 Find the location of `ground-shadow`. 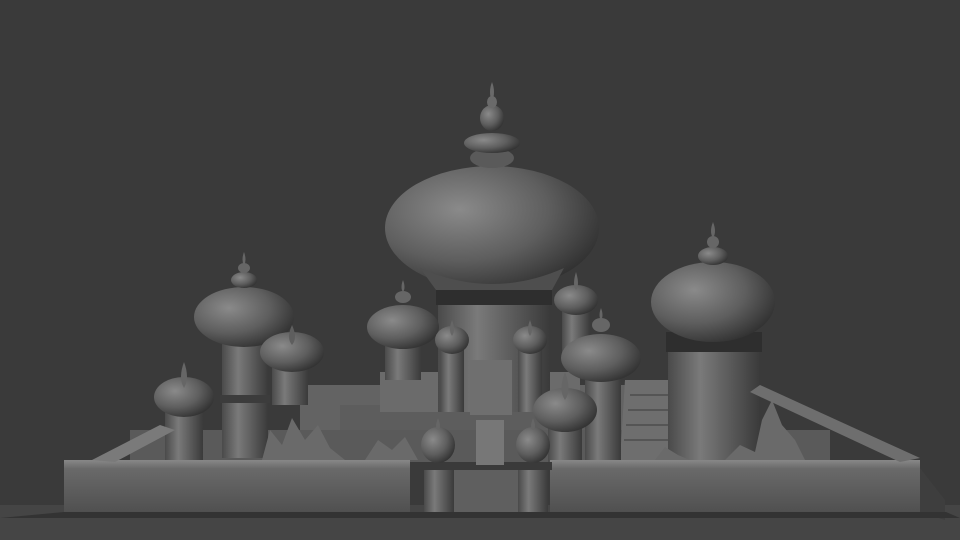

ground-shadow is located at coordinates (480, 515).